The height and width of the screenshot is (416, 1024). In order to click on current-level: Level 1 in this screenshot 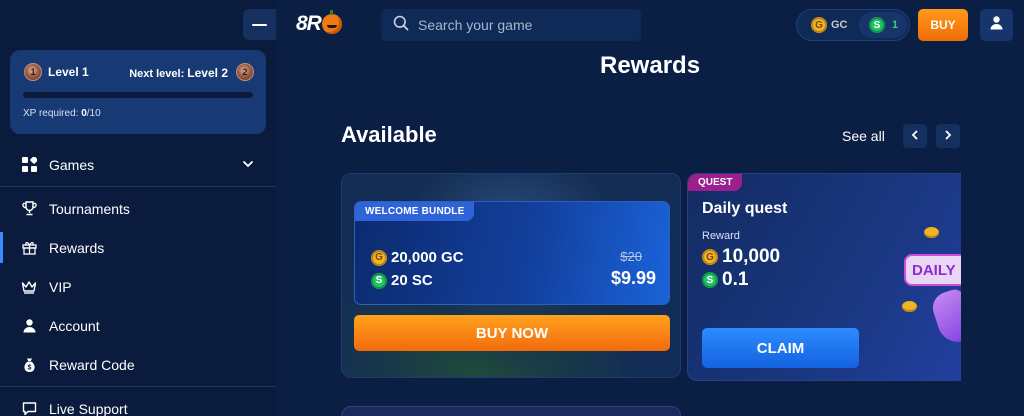, I will do `click(68, 72)`.